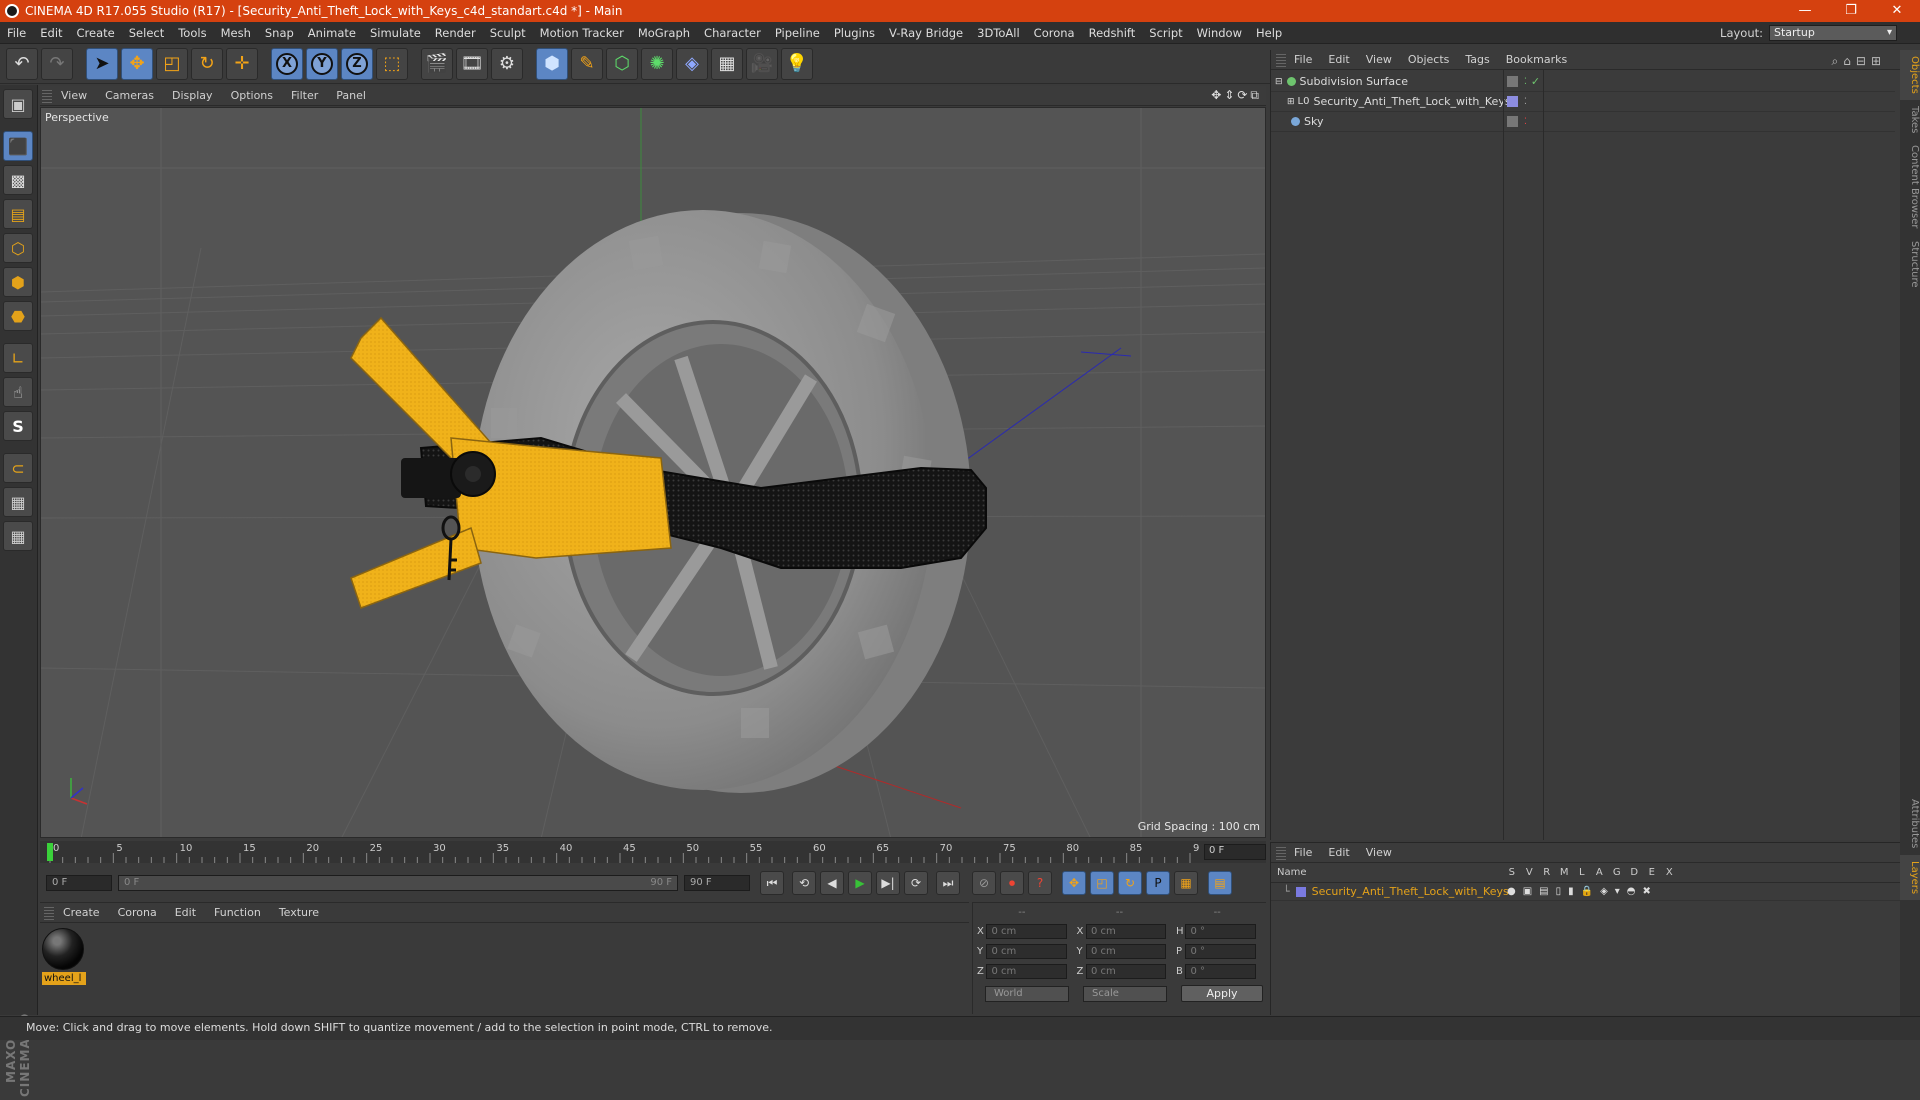 This screenshot has height=1100, width=1920. What do you see at coordinates (192, 33) in the screenshot?
I see `menu-tools: Tools` at bounding box center [192, 33].